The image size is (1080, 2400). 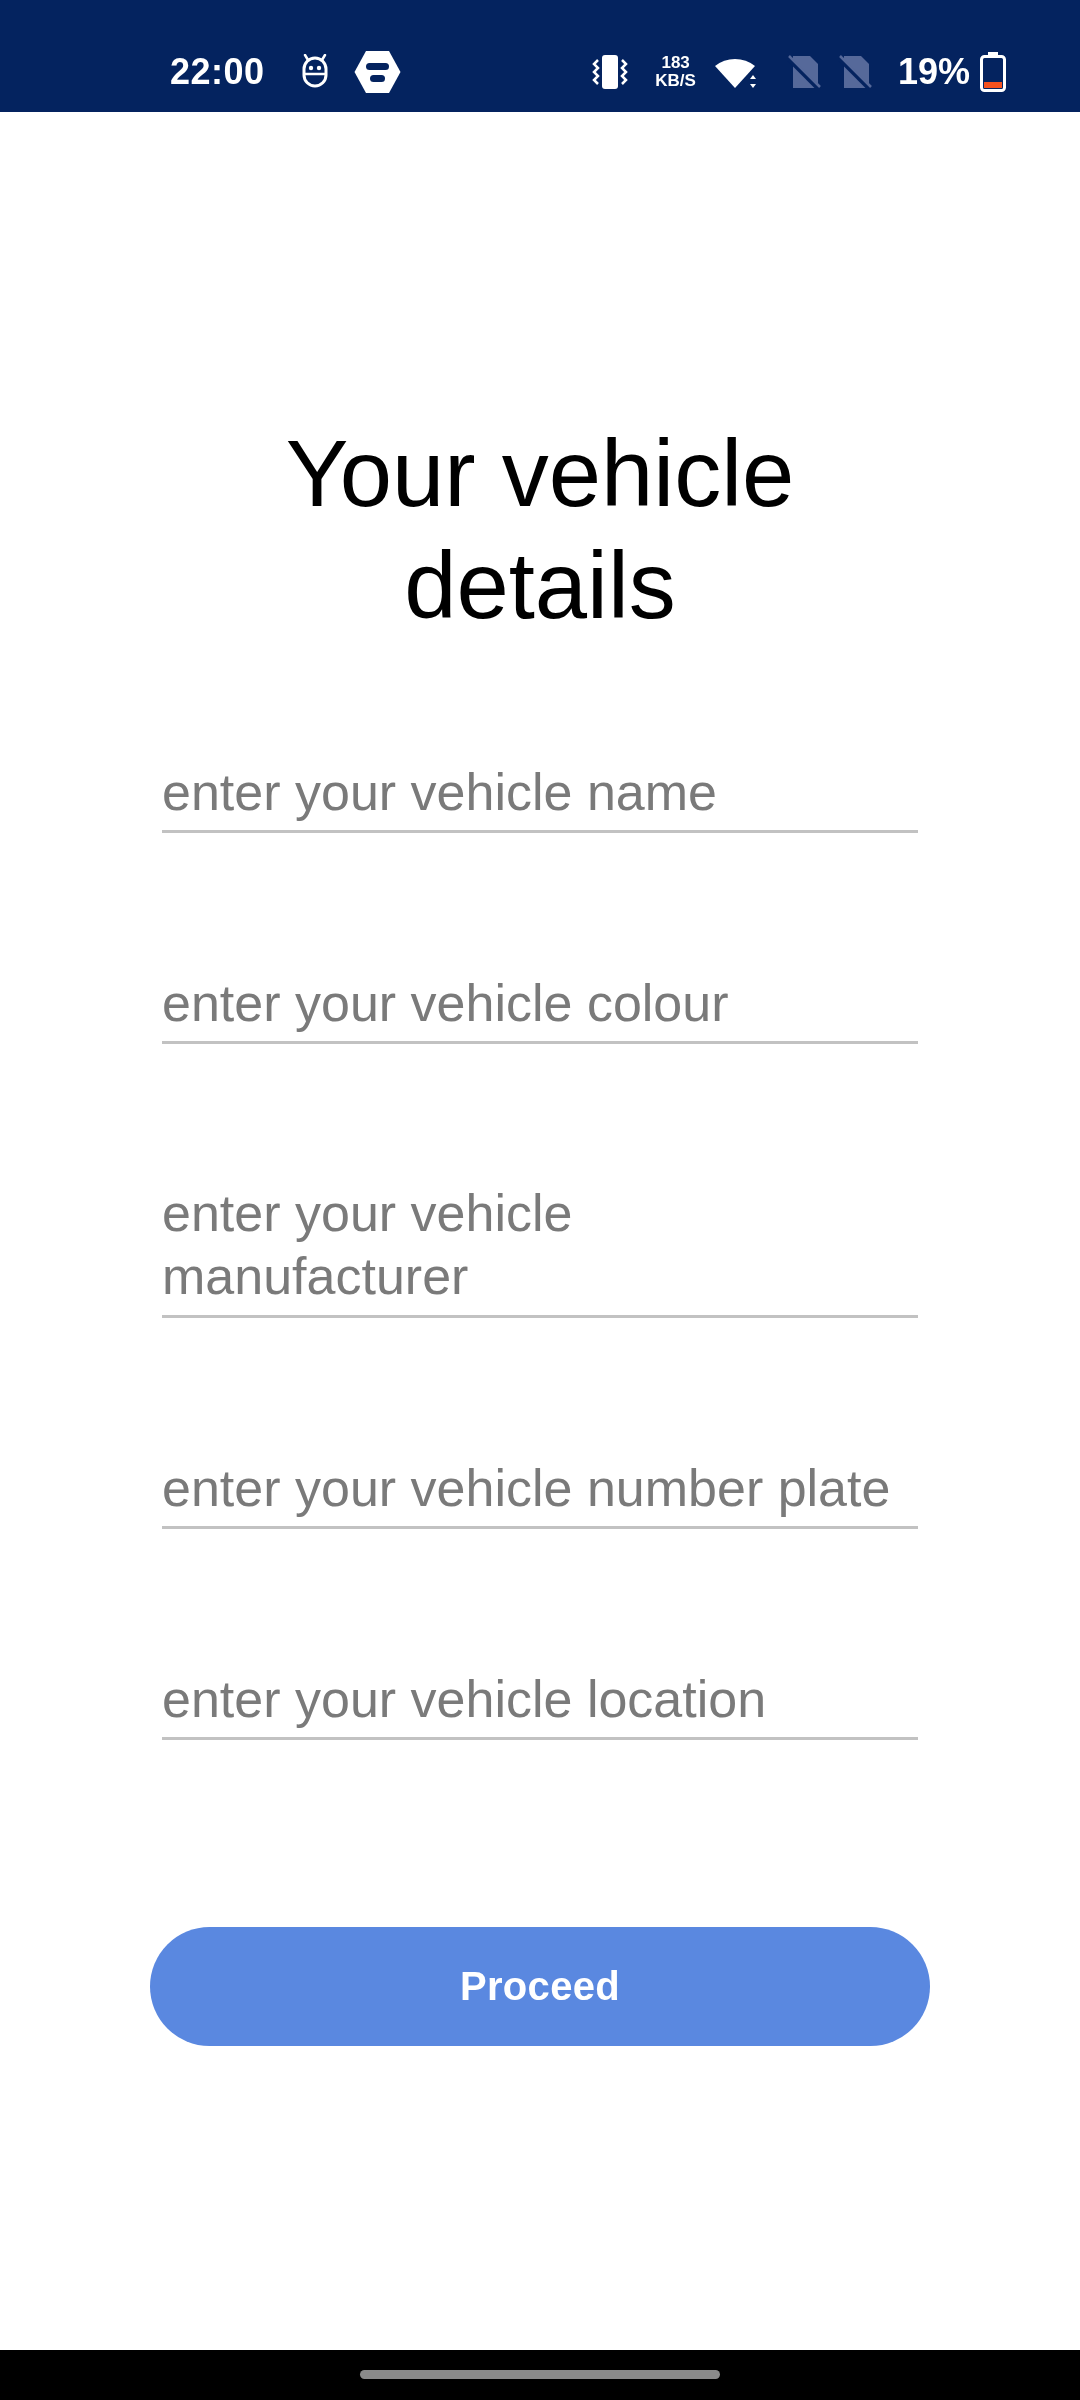 What do you see at coordinates (933, 72) in the screenshot?
I see `battery-percentage: 19%` at bounding box center [933, 72].